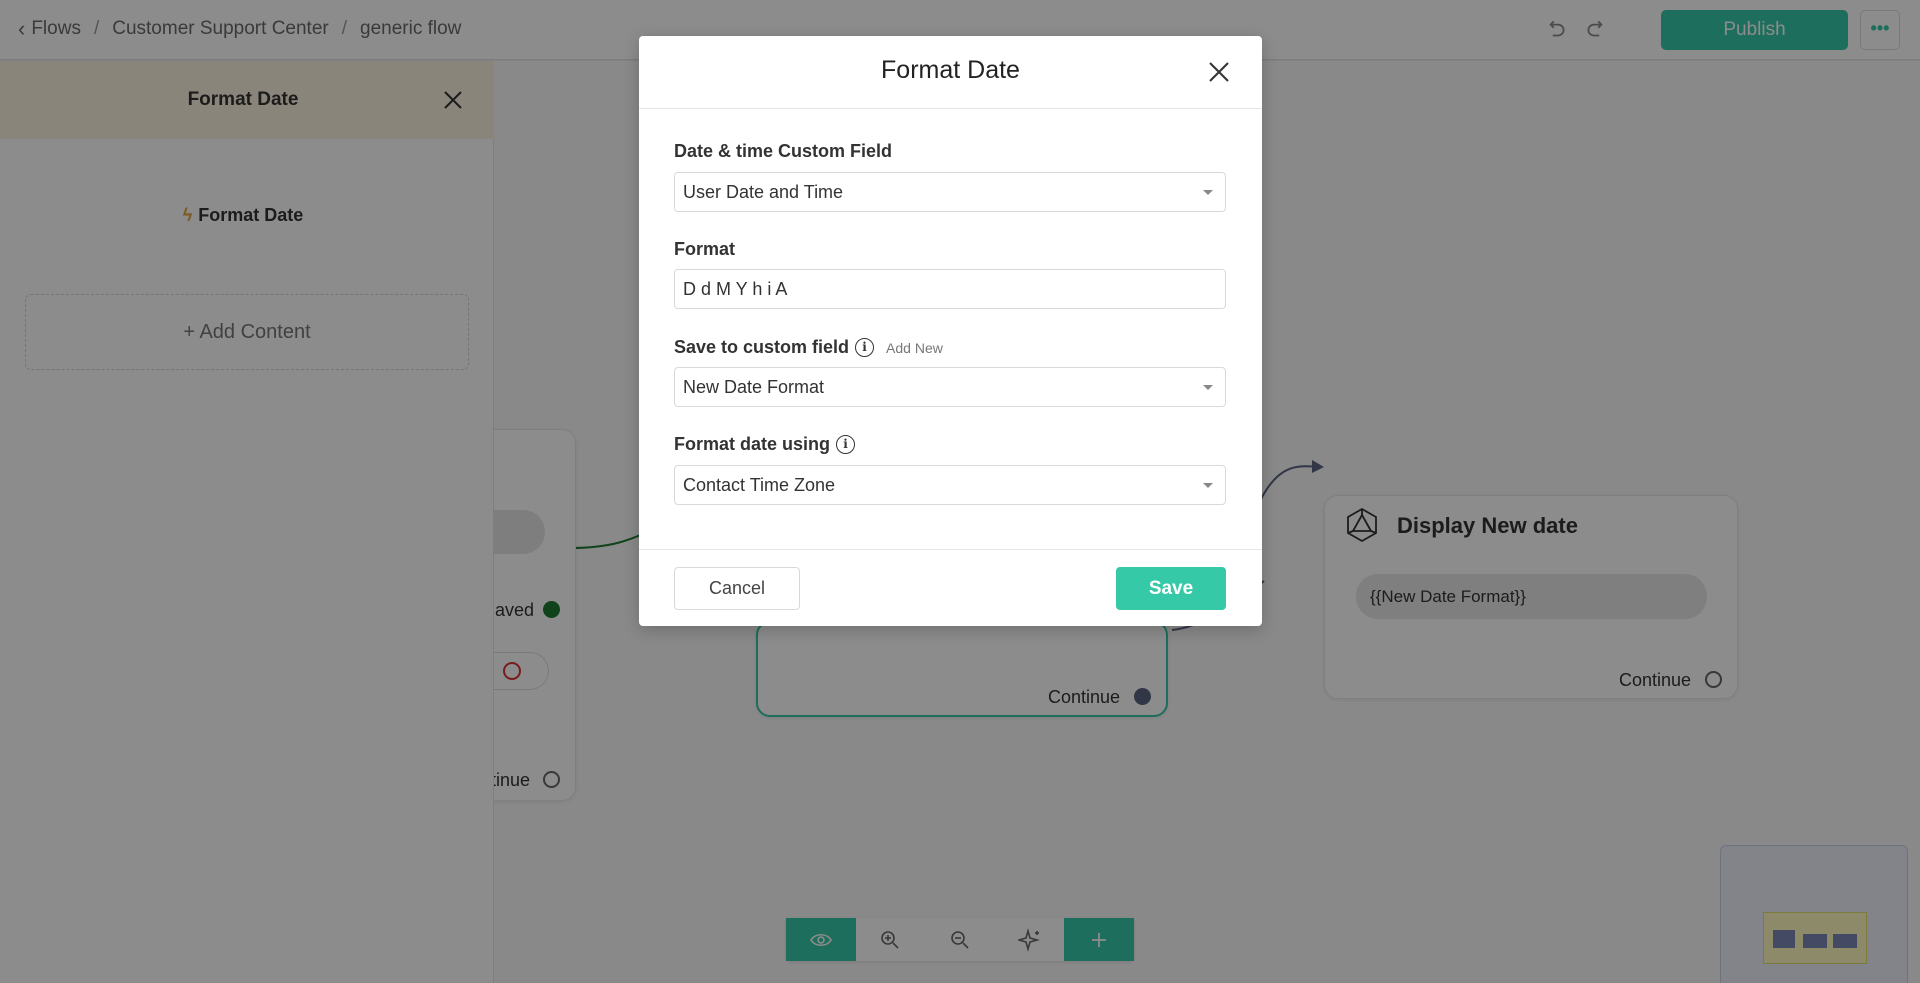  I want to click on cancel-button: Cancel, so click(737, 588).